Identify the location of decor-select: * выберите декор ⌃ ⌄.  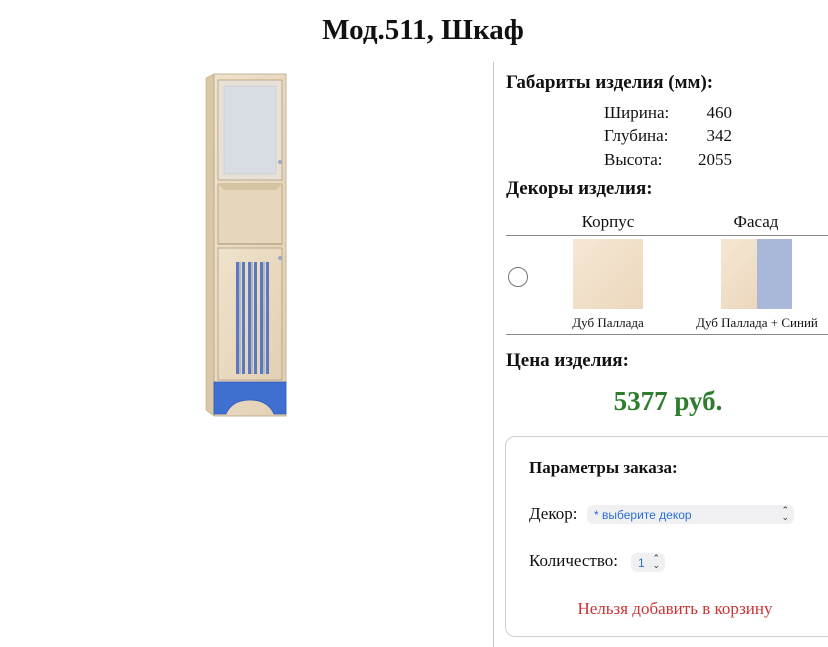
(690, 514).